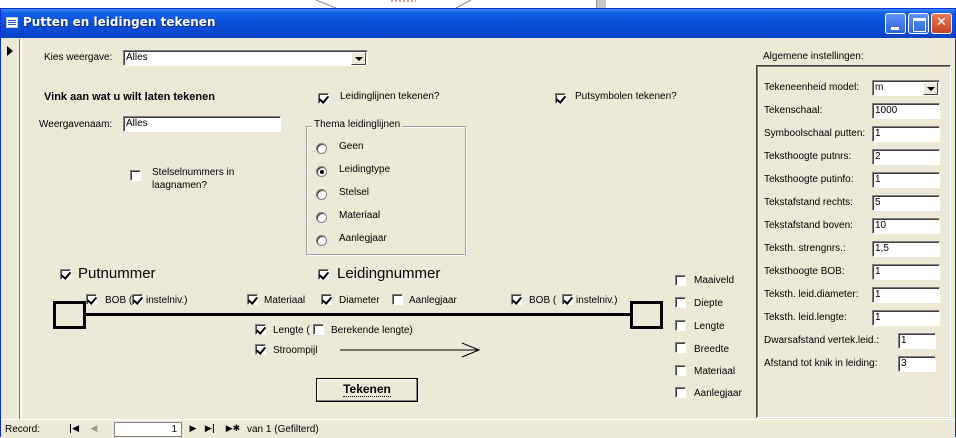 Image resolution: width=956 pixels, height=438 pixels. I want to click on draw-heading: Vink aan wat u wilt laten tekenen, so click(129, 97).